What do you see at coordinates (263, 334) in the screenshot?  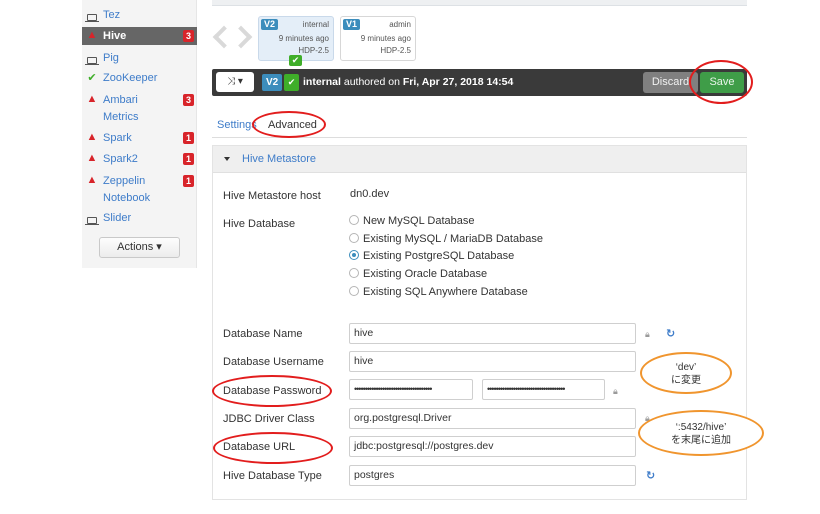 I see `database-name-label: Database Name` at bounding box center [263, 334].